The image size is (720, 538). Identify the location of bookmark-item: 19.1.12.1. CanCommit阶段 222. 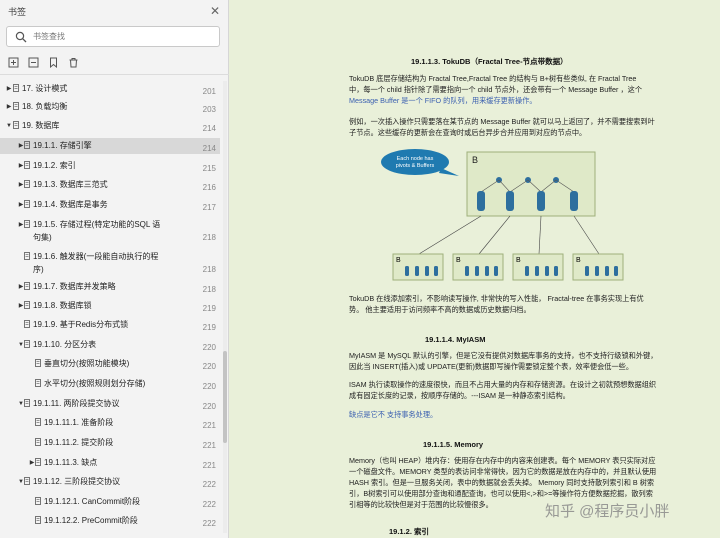
(110, 502).